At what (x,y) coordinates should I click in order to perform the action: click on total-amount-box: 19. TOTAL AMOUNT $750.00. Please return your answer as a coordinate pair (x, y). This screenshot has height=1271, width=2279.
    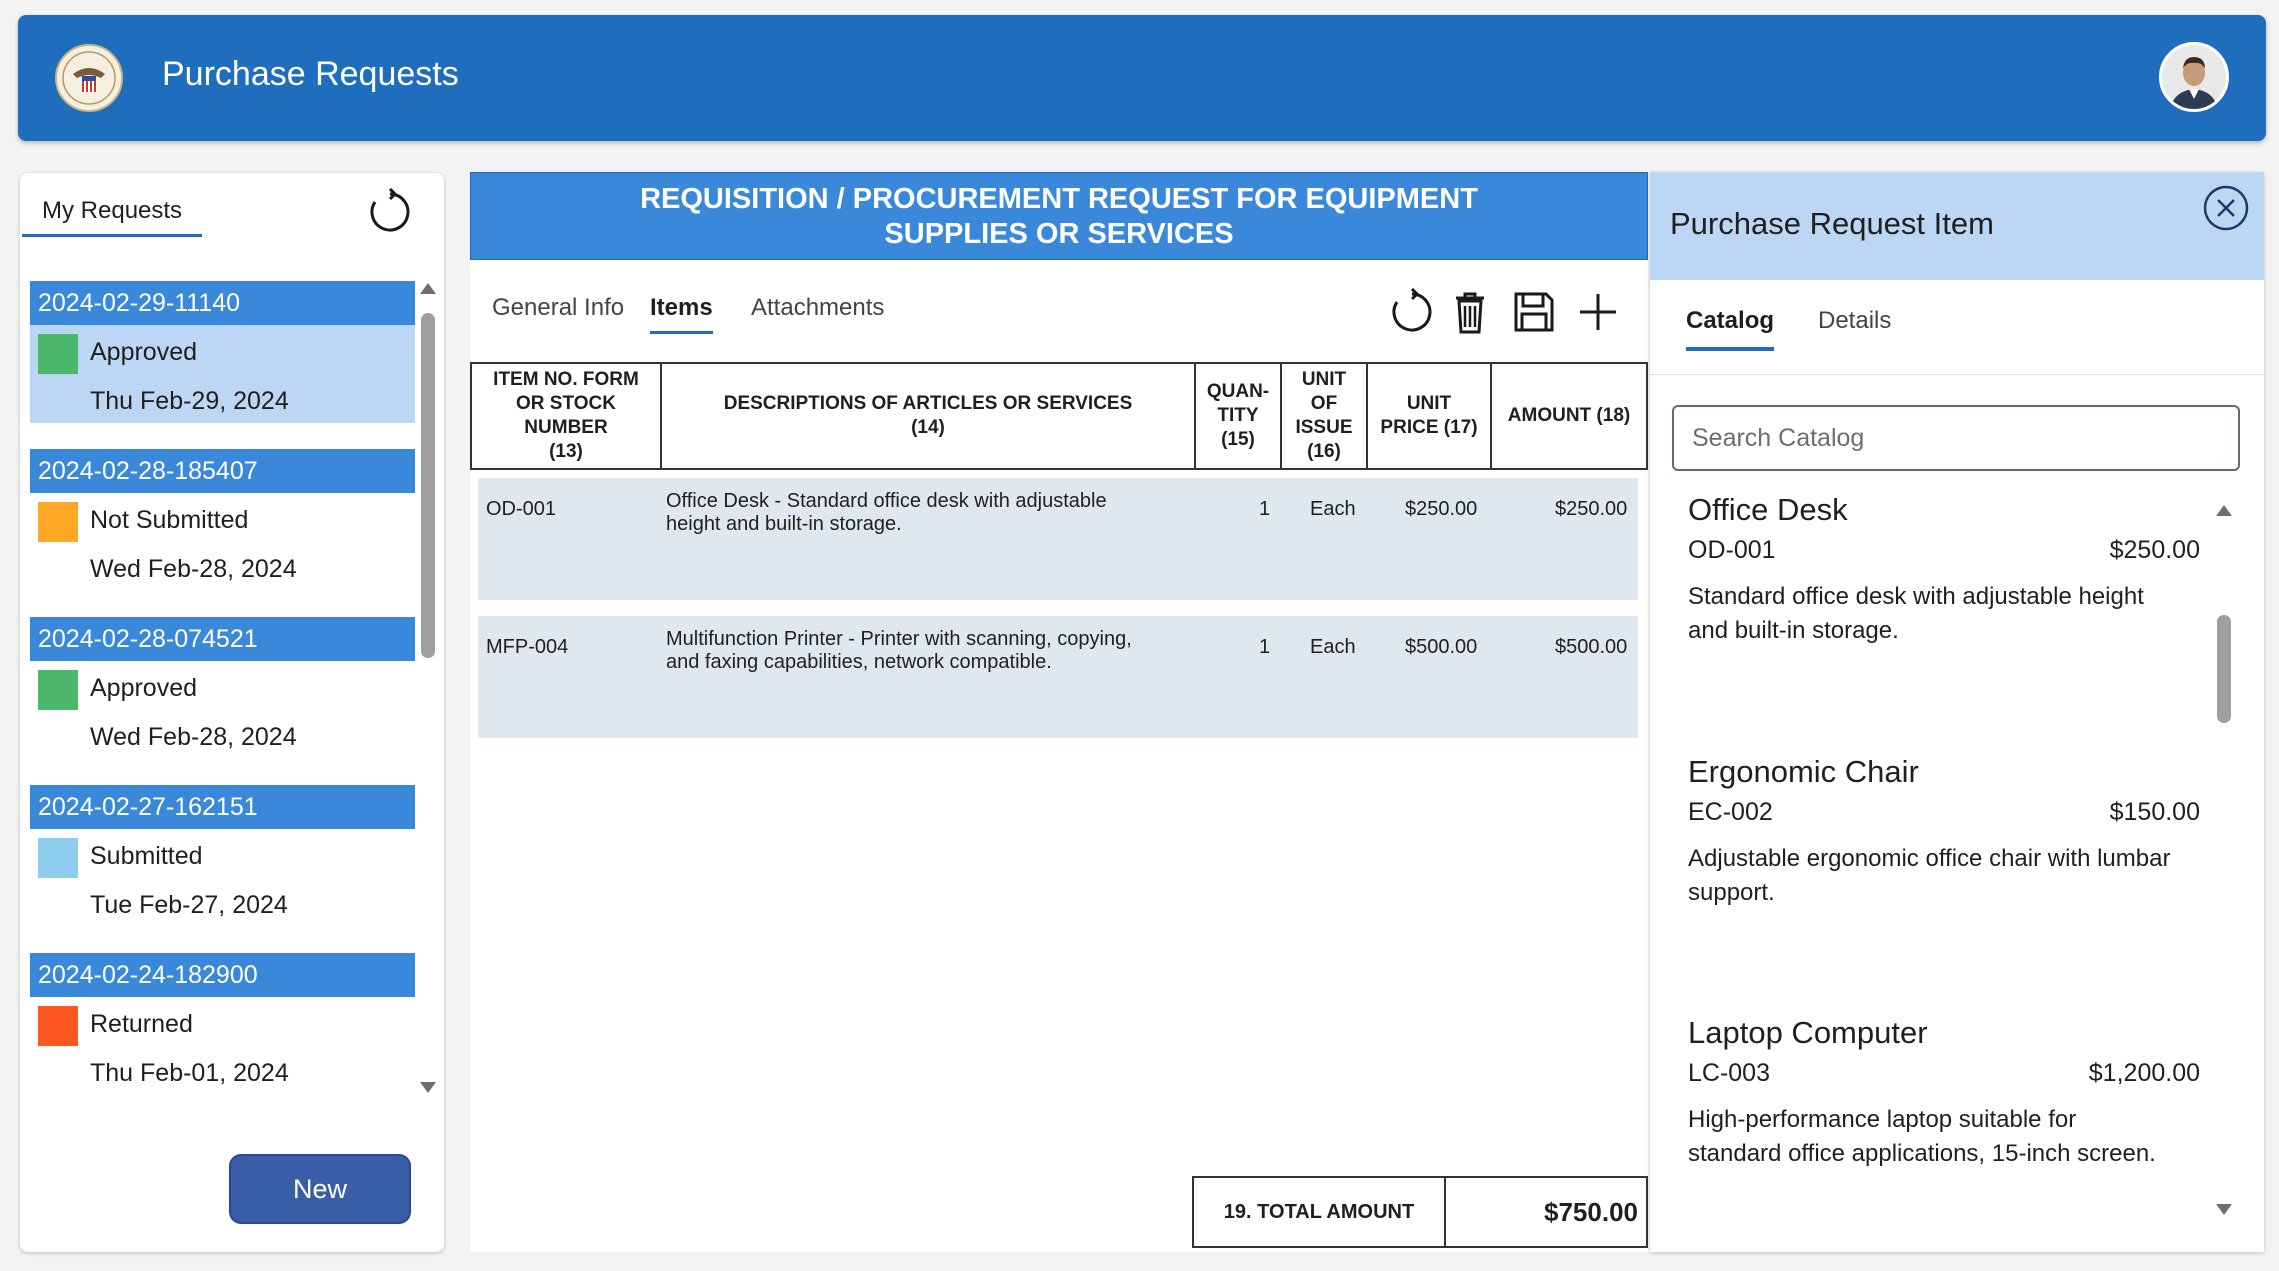
    Looking at the image, I should click on (1420, 1212).